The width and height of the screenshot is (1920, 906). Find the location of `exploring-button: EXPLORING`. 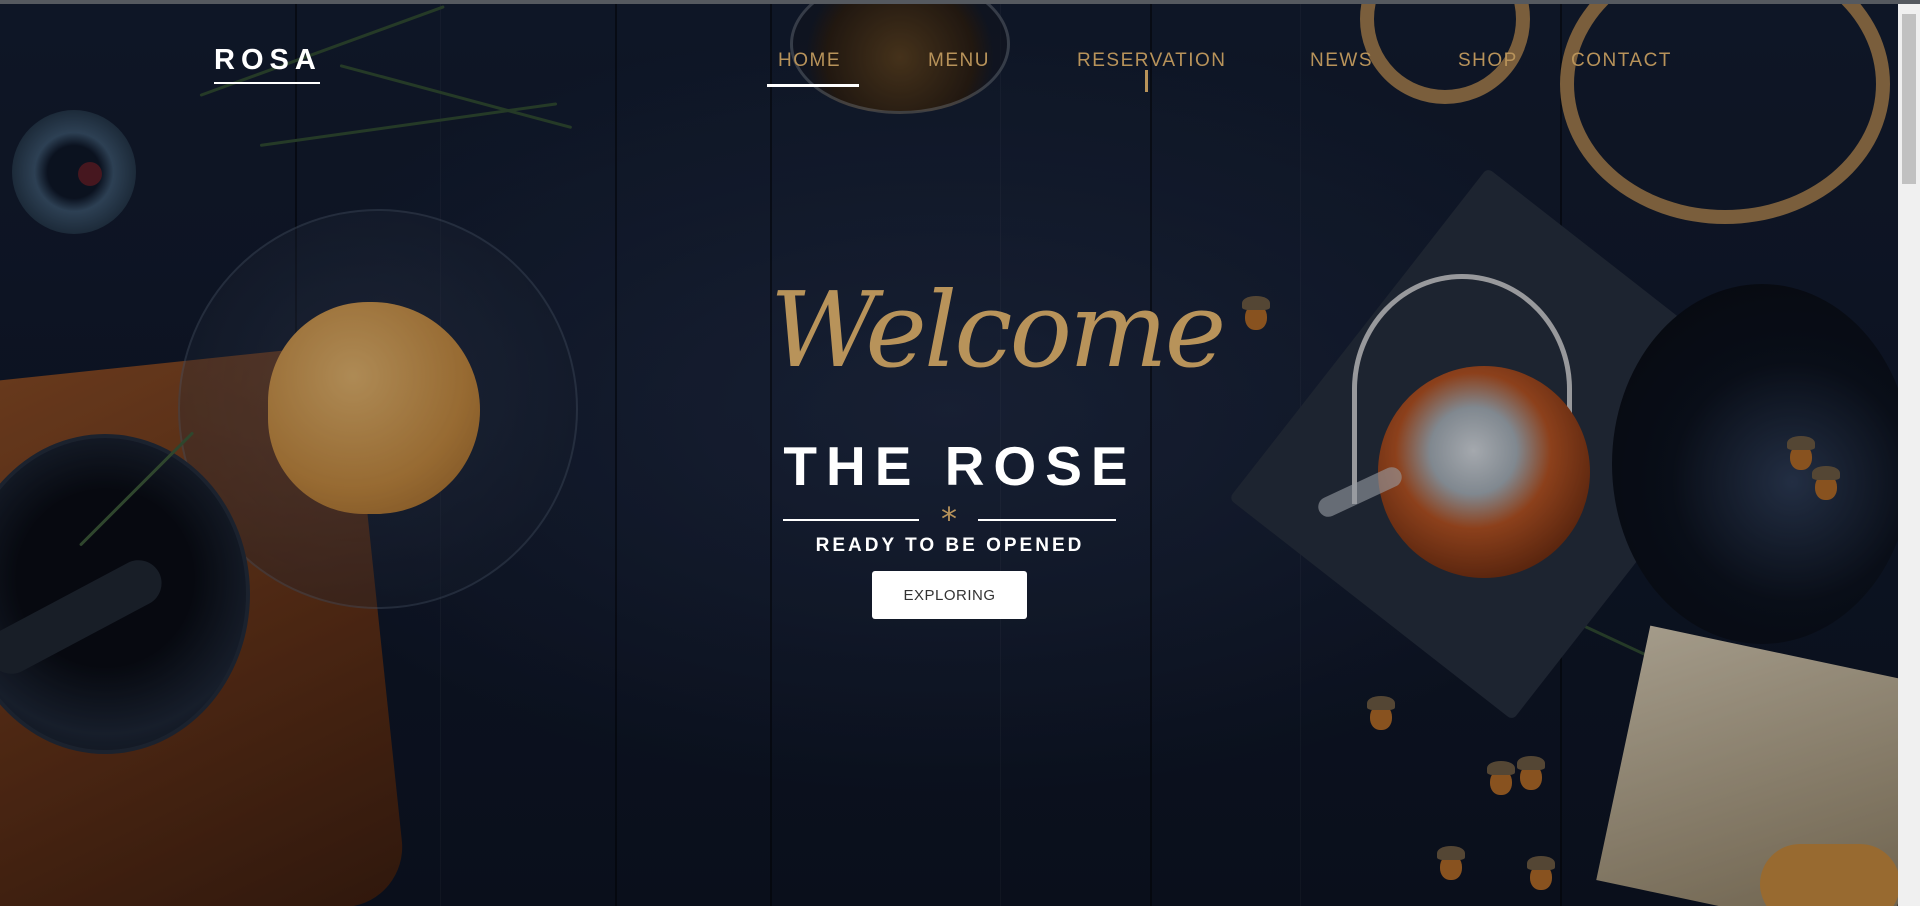

exploring-button: EXPLORING is located at coordinates (949, 595).